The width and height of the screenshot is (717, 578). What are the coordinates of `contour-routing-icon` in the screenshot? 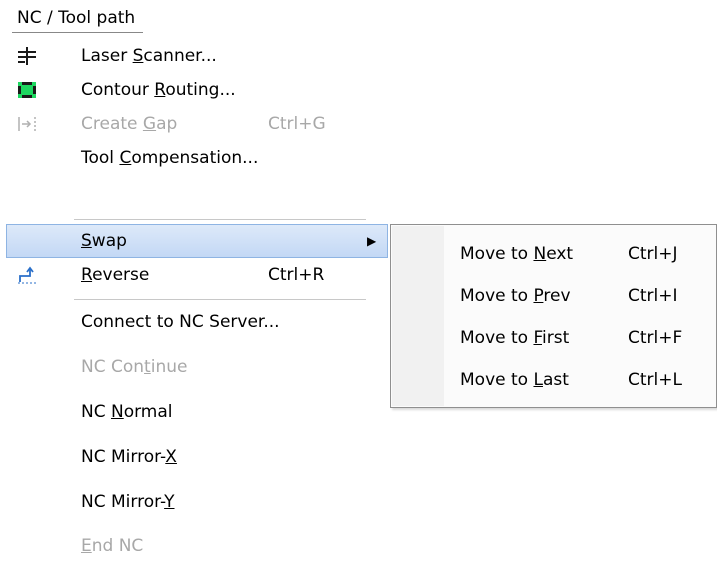 It's located at (27, 90).